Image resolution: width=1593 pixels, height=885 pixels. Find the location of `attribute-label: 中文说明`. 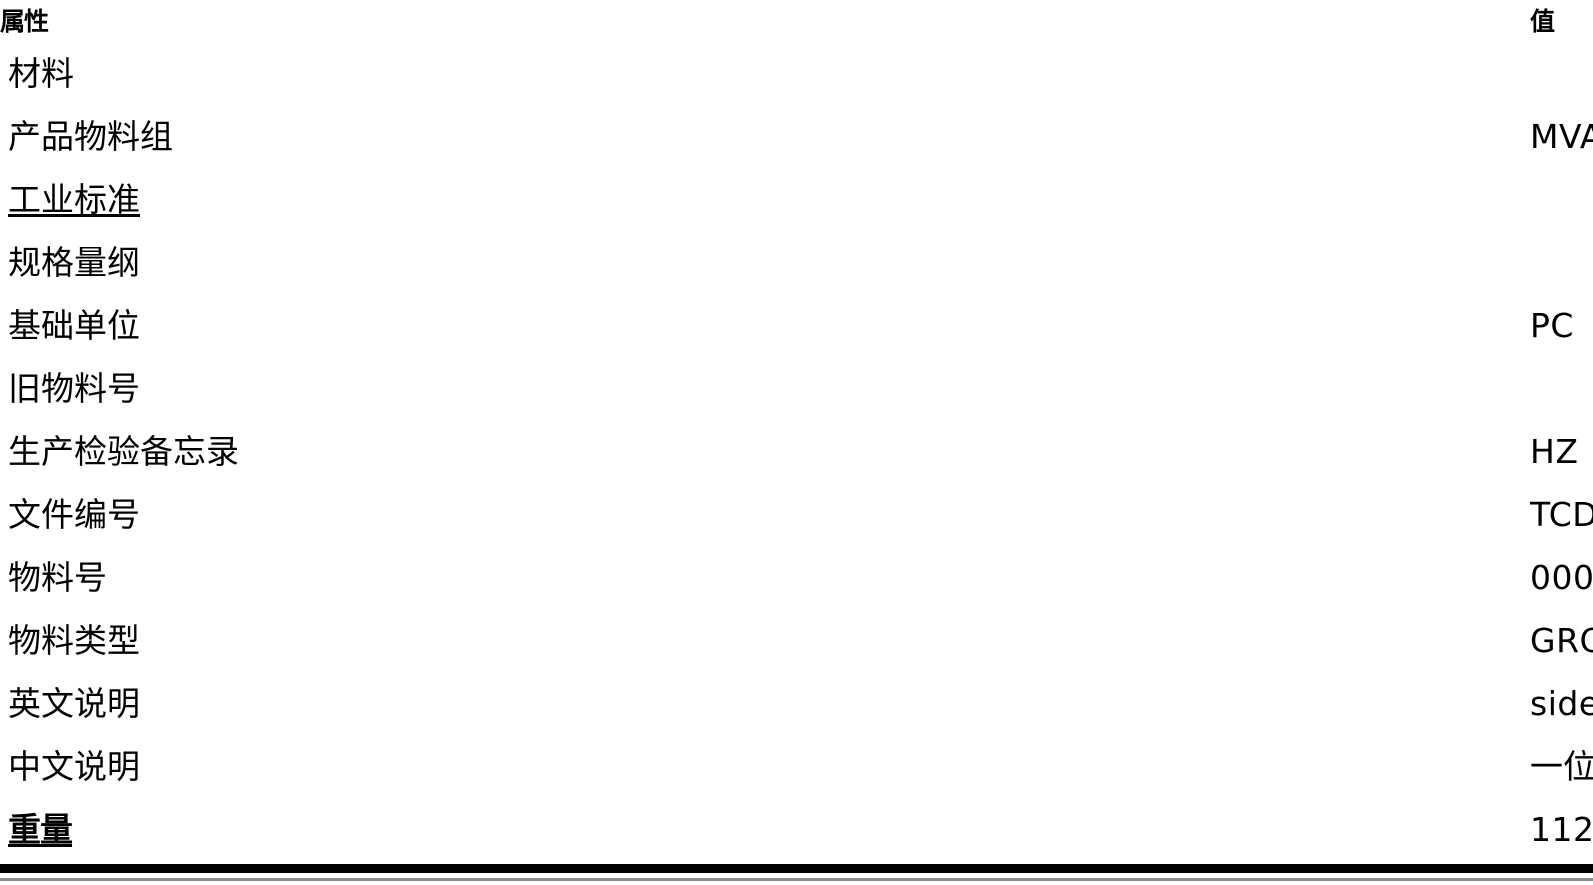

attribute-label: 中文说明 is located at coordinates (74, 766).